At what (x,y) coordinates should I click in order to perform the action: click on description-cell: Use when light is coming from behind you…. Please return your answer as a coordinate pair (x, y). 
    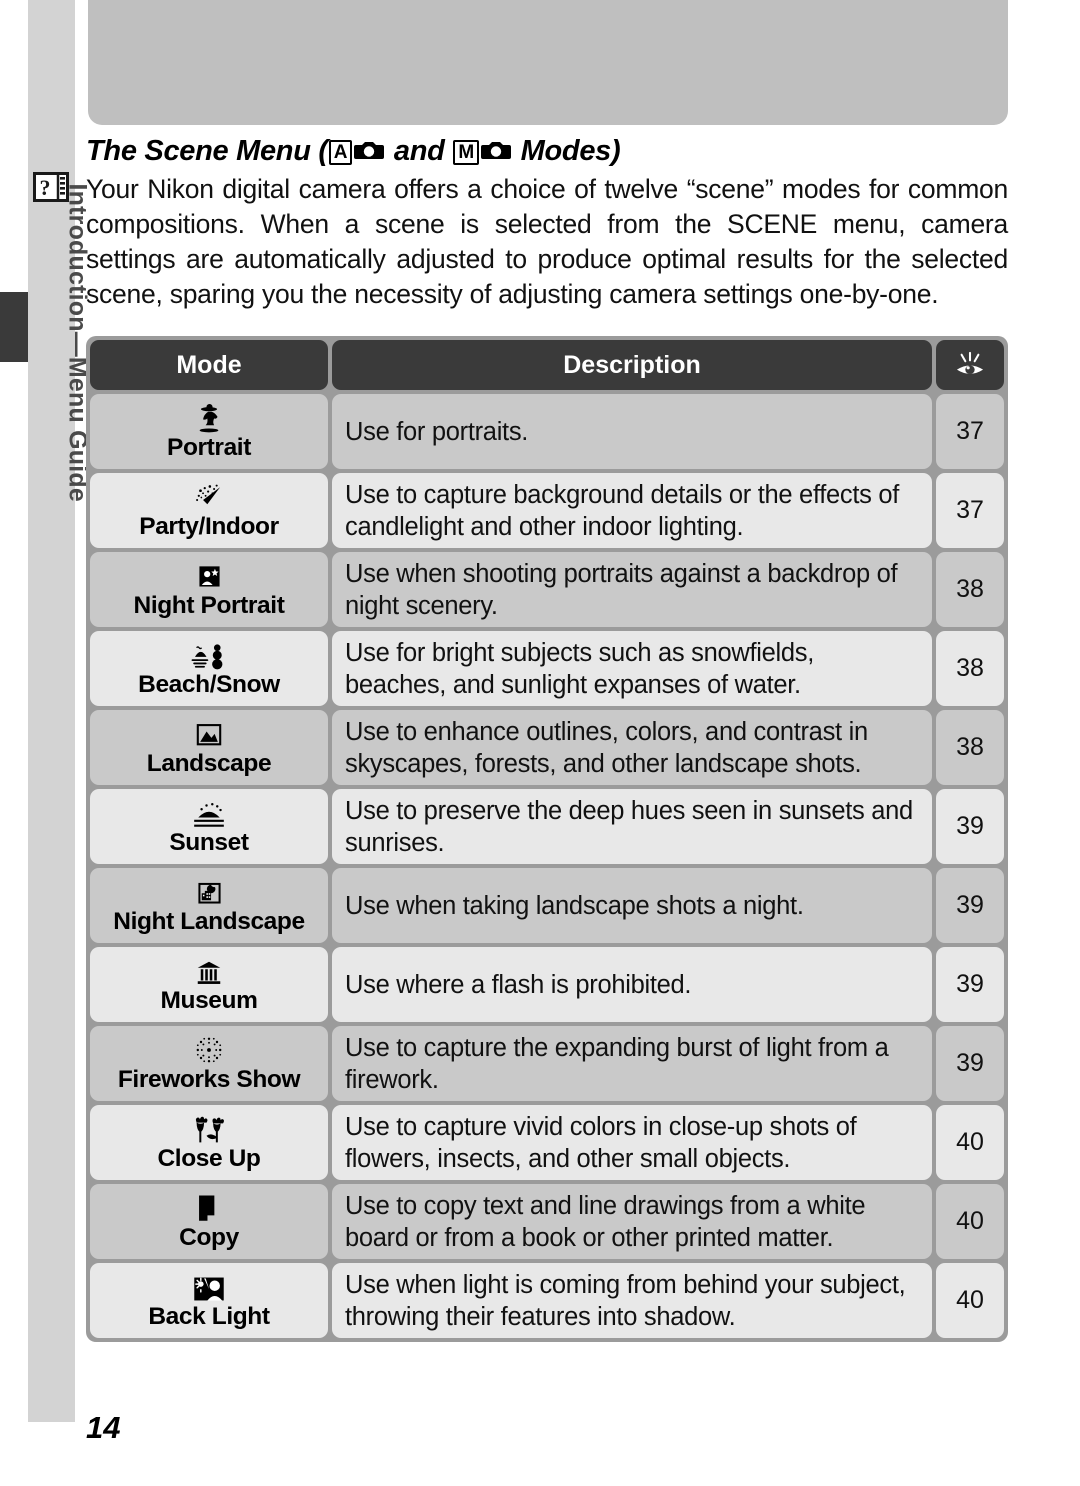
    Looking at the image, I should click on (632, 1300).